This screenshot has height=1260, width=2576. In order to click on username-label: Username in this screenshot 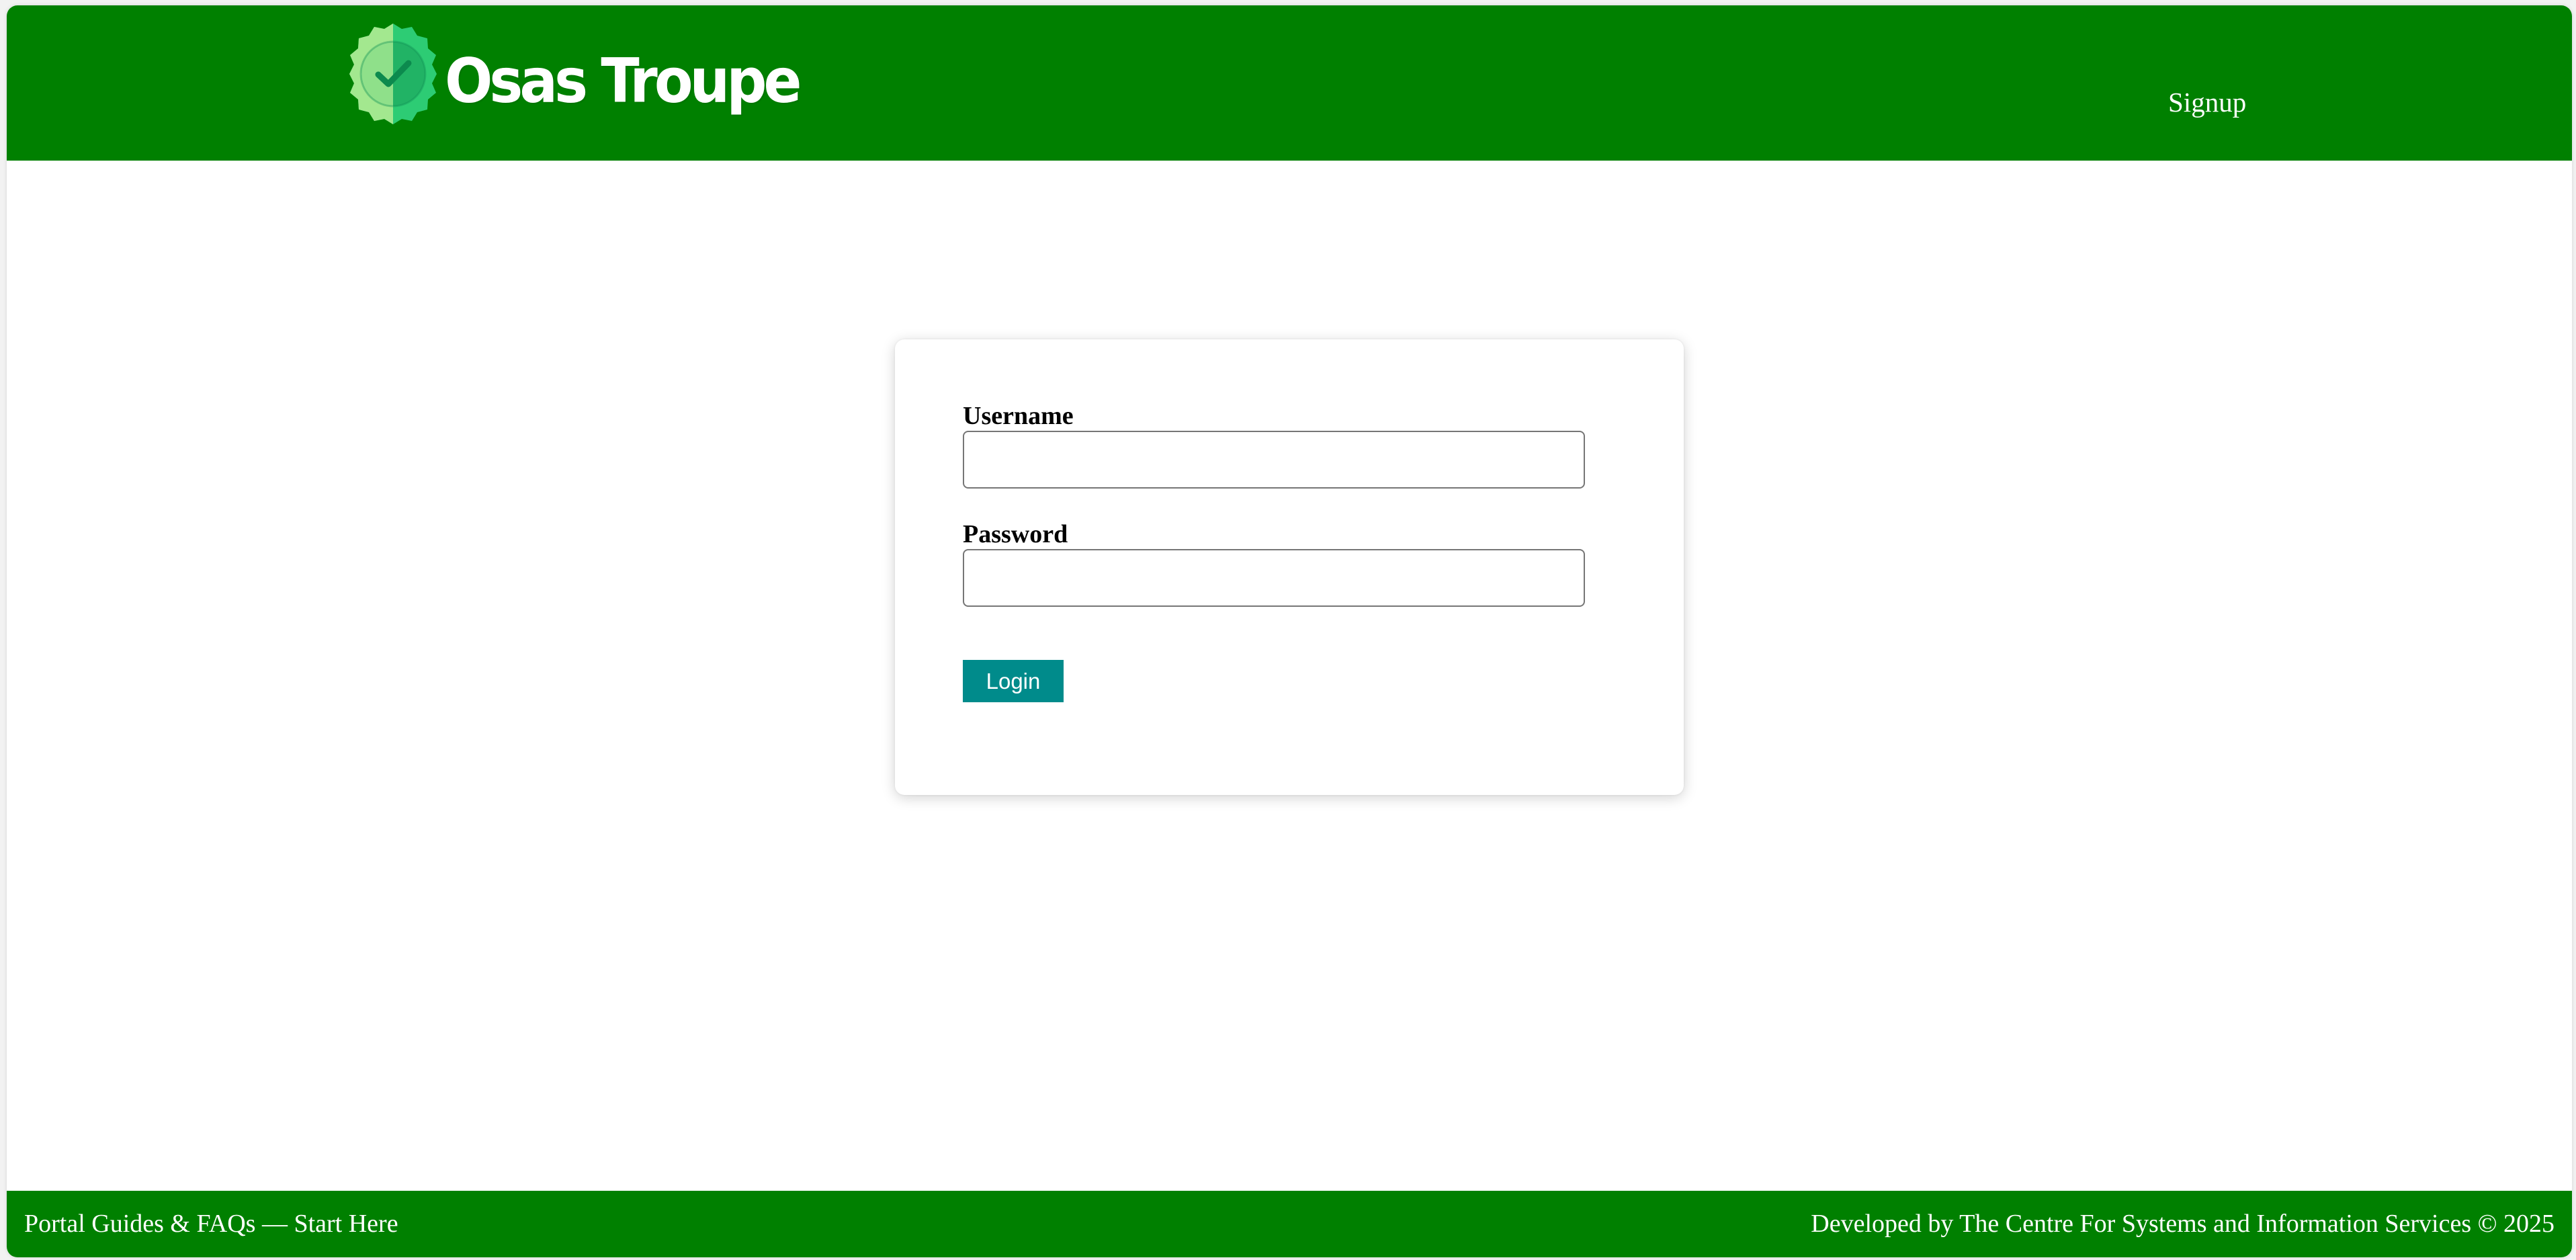, I will do `click(1018, 416)`.